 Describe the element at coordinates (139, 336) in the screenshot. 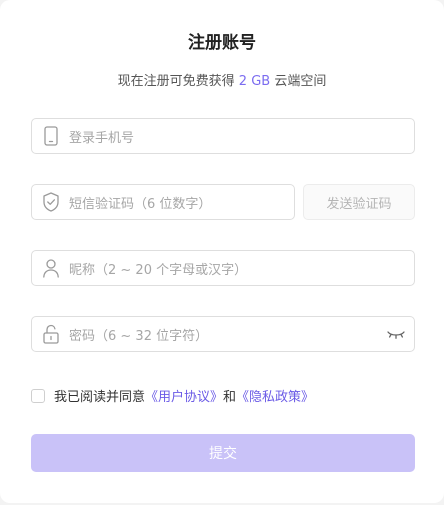

I see `password-placeholder: 密码（6 ~ 32 位字符）` at that location.